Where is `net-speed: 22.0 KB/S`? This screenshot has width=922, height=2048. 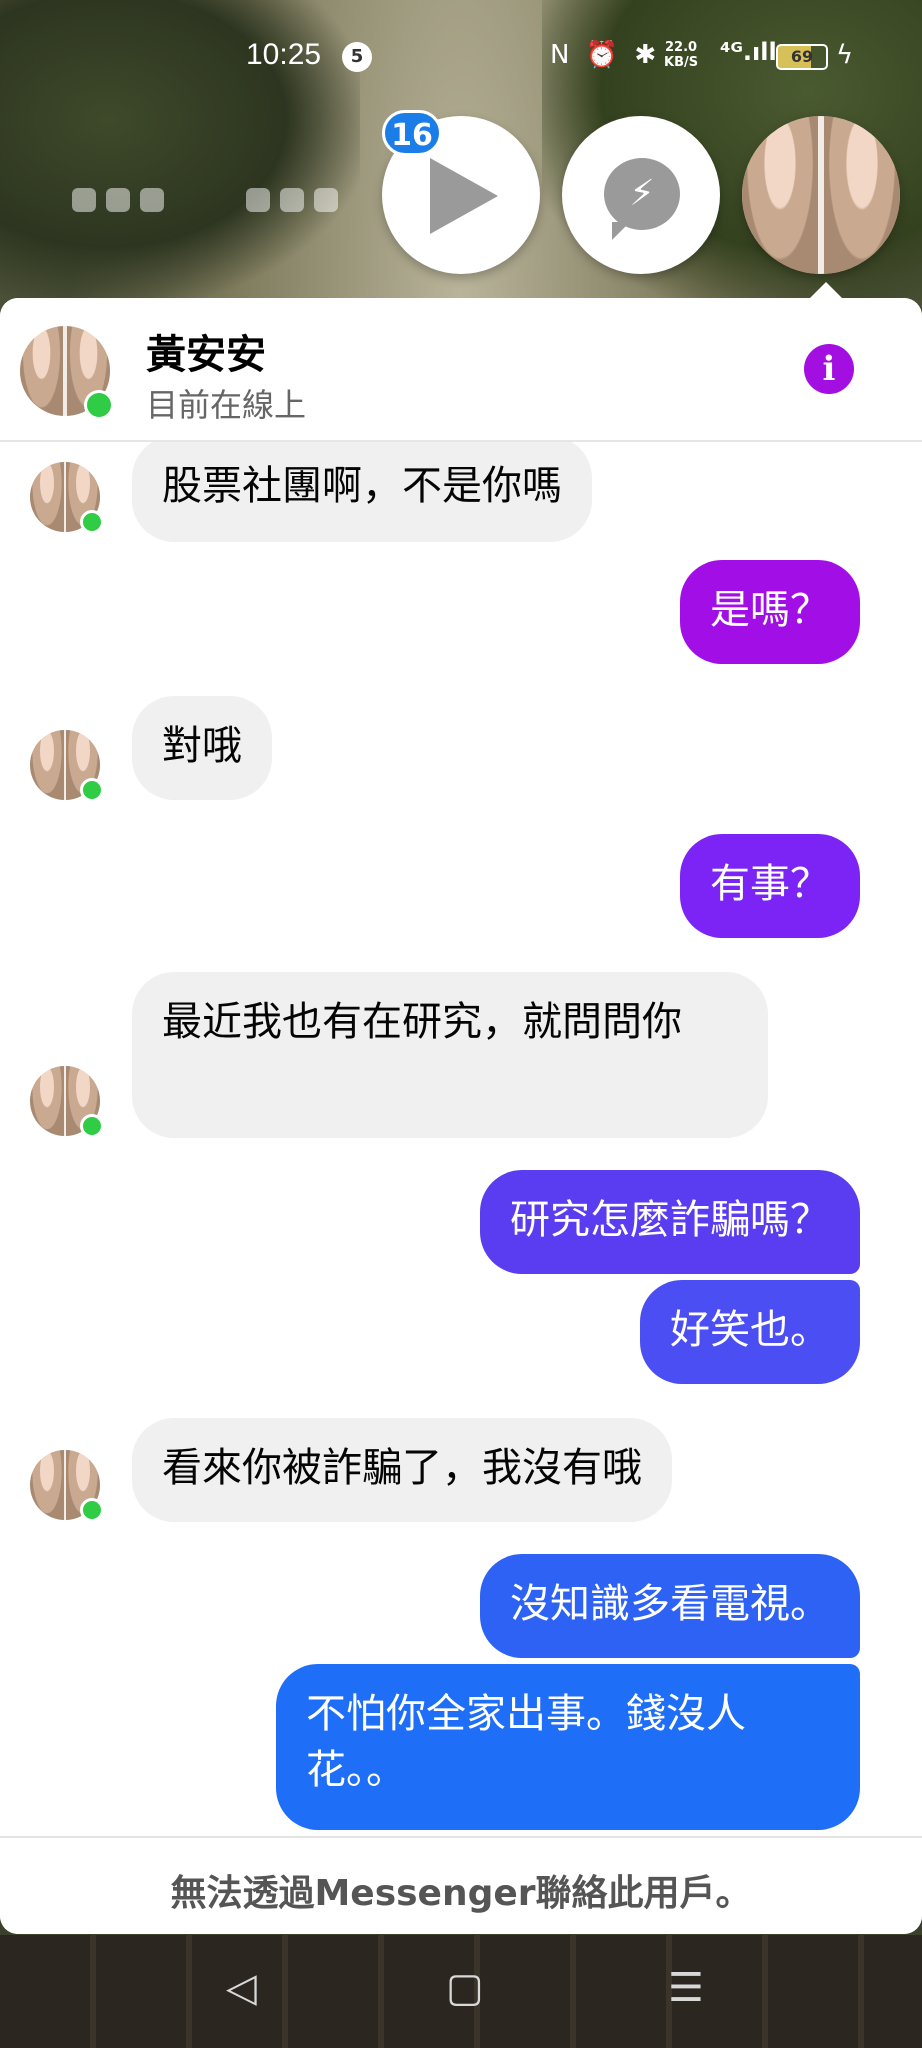
net-speed: 22.0 KB/S is located at coordinates (681, 55).